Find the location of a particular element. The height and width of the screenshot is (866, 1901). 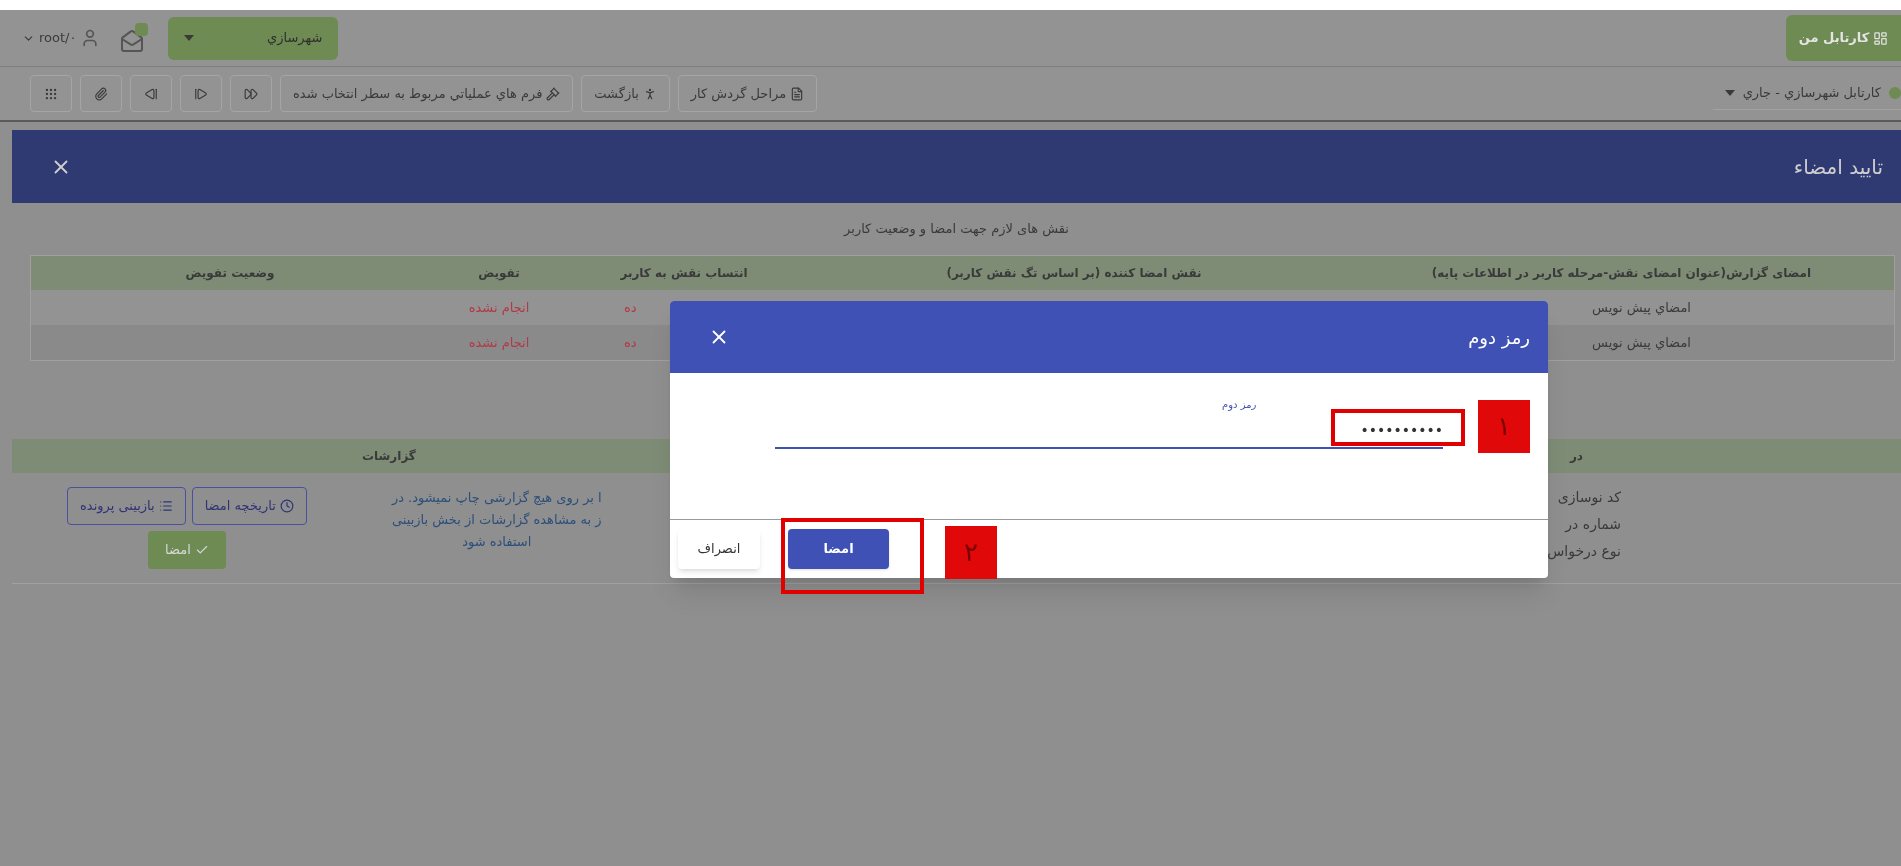

check-icon is located at coordinates (201, 550).